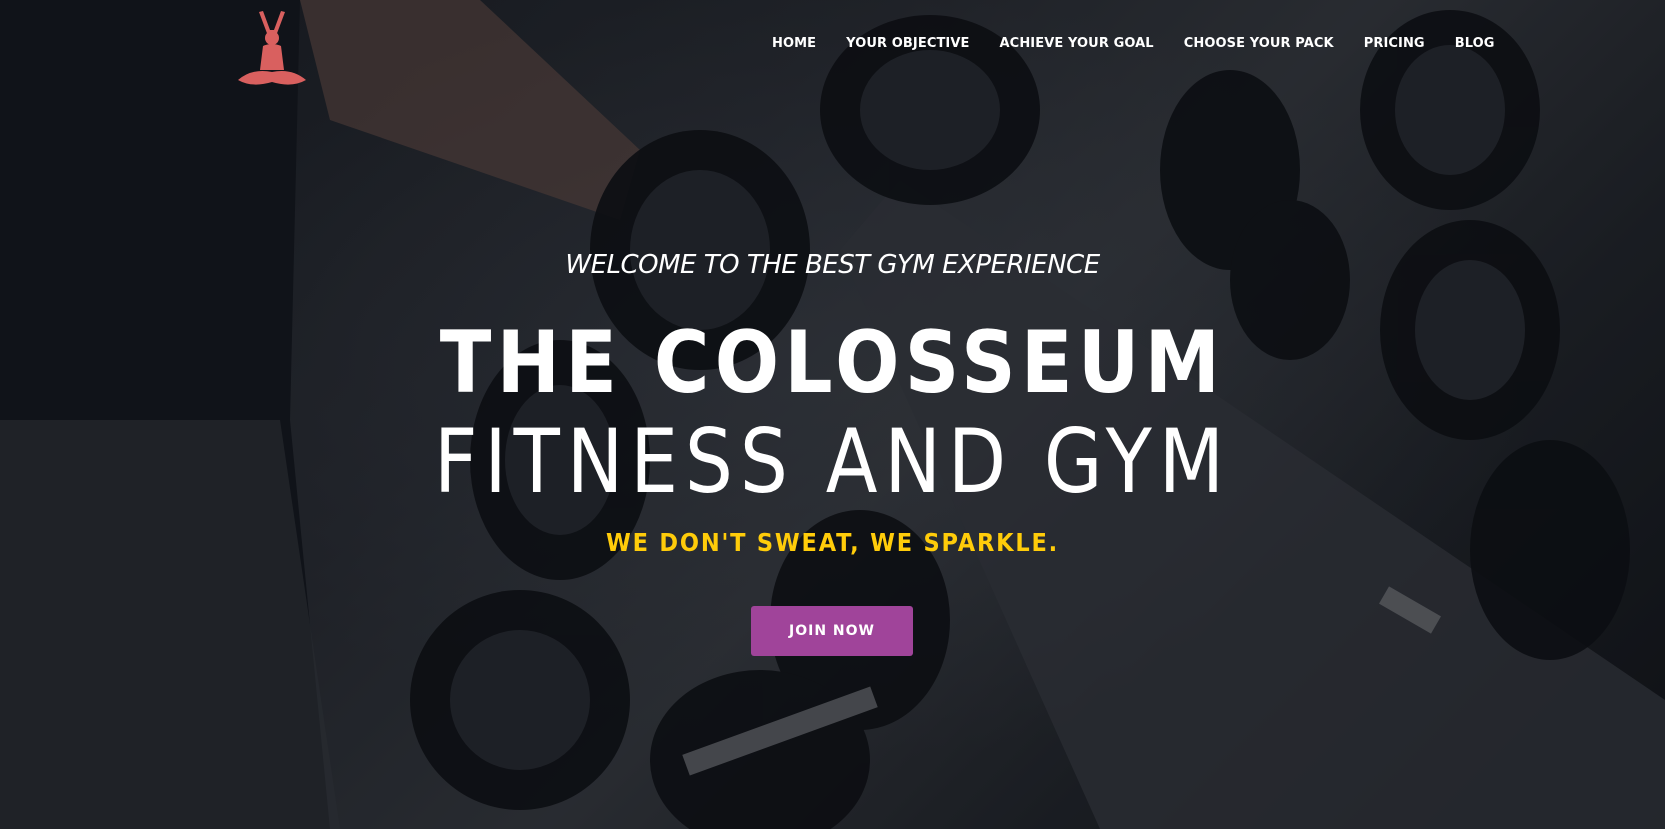 The height and width of the screenshot is (829, 1665). What do you see at coordinates (832, 363) in the screenshot?
I see `hero-title-line1: THE COLOSSEUM` at bounding box center [832, 363].